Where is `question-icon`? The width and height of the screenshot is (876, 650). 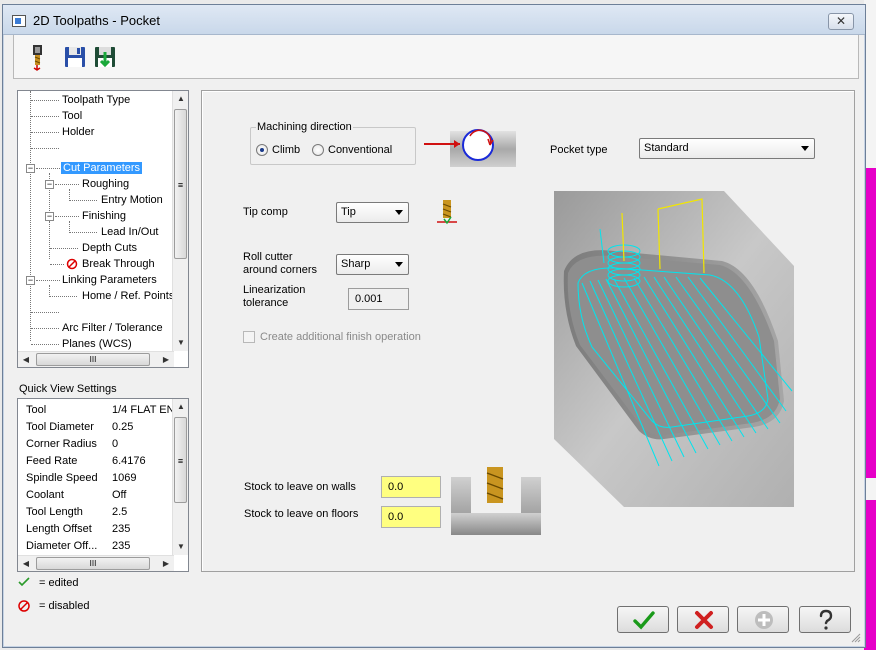
question-icon is located at coordinates (826, 619).